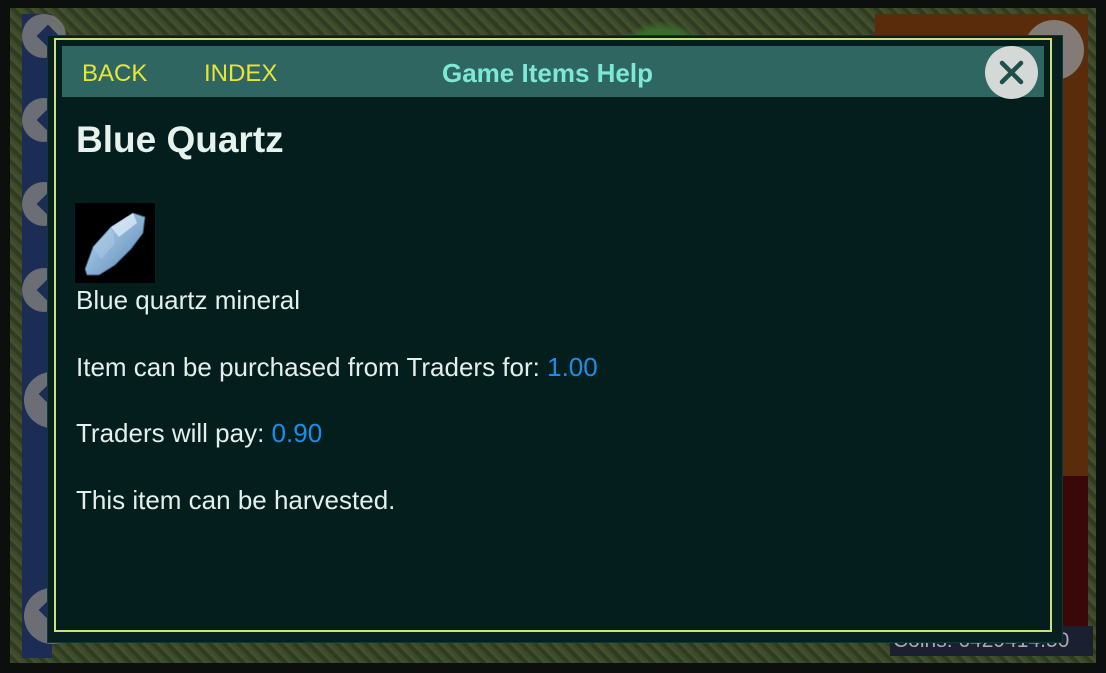  I want to click on close-icon, so click(1011, 72).